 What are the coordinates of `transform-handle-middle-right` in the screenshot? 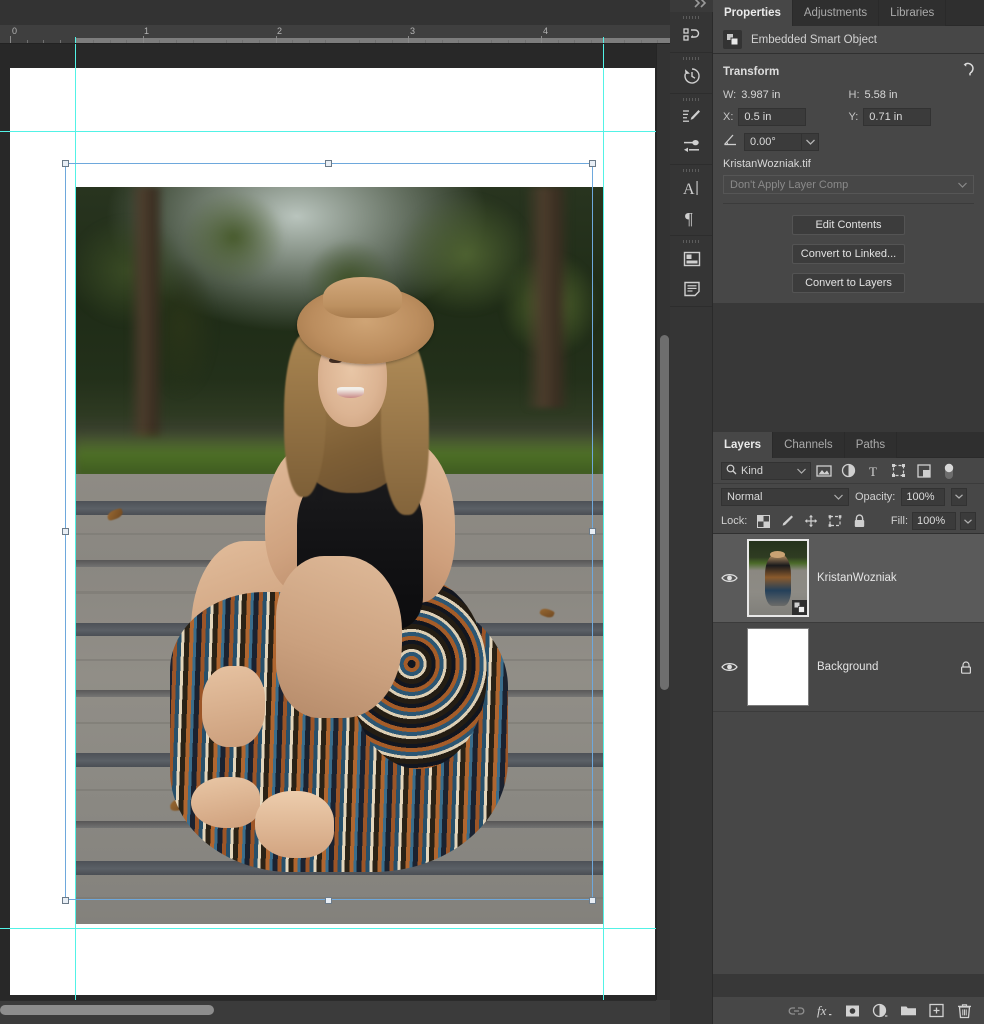 It's located at (592, 531).